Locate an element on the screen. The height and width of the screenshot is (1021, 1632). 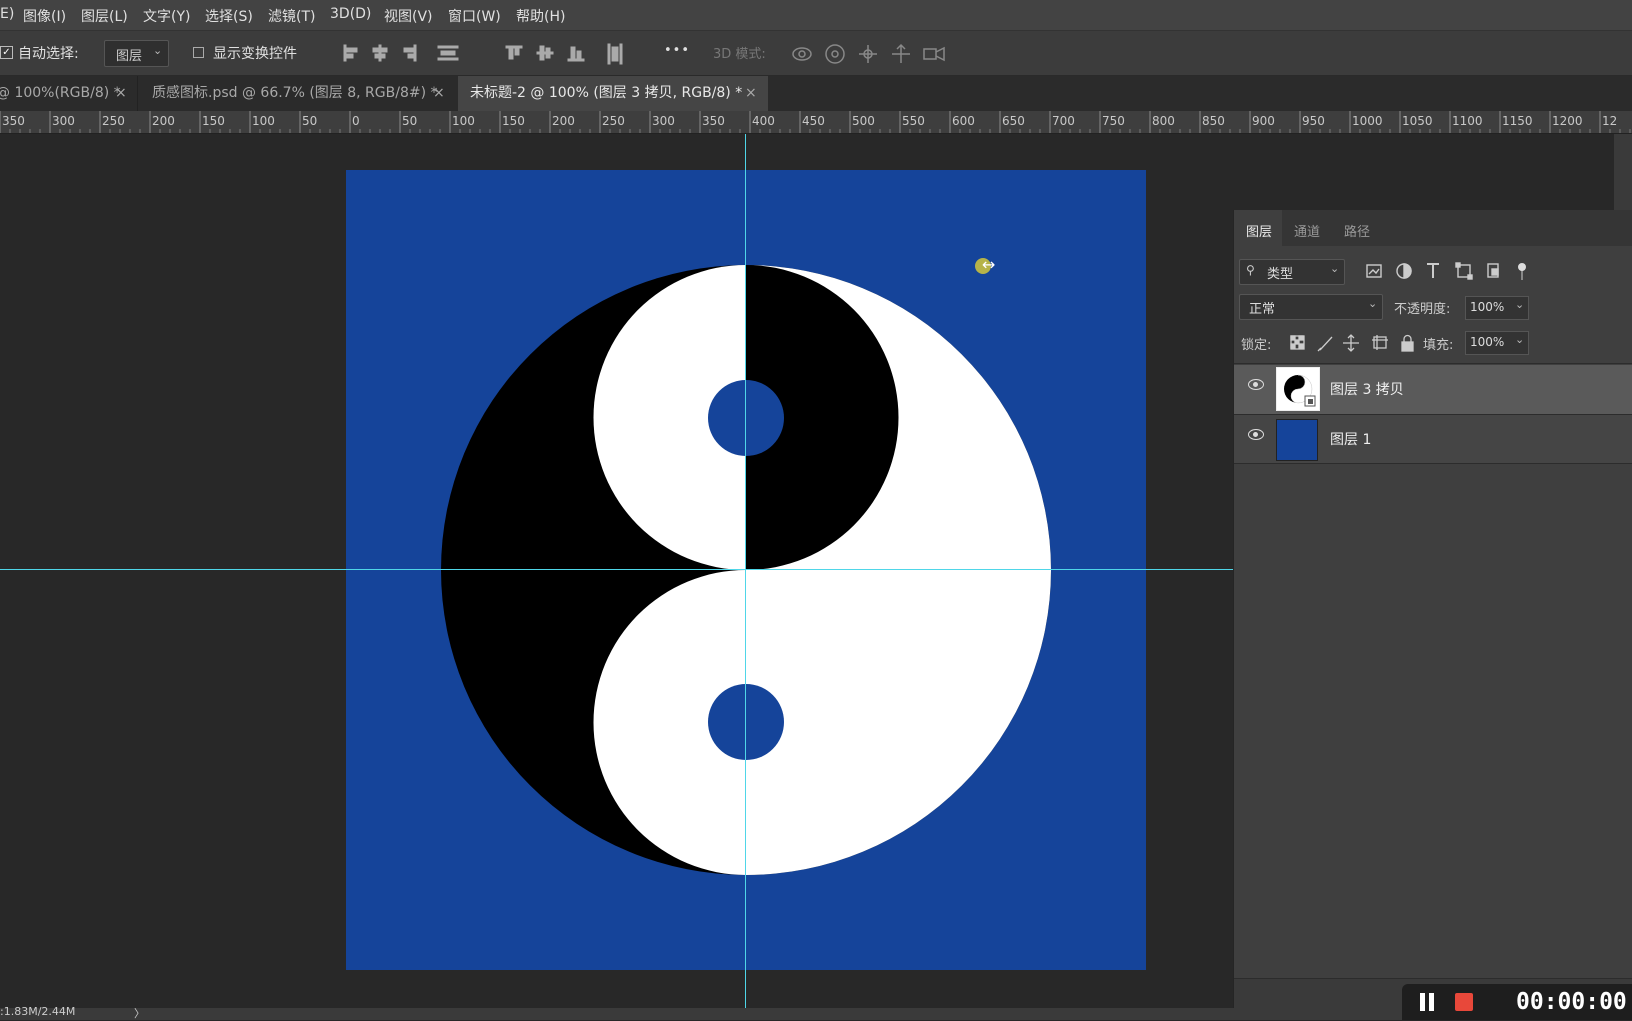
3d-mode-icons is located at coordinates (868, 53).